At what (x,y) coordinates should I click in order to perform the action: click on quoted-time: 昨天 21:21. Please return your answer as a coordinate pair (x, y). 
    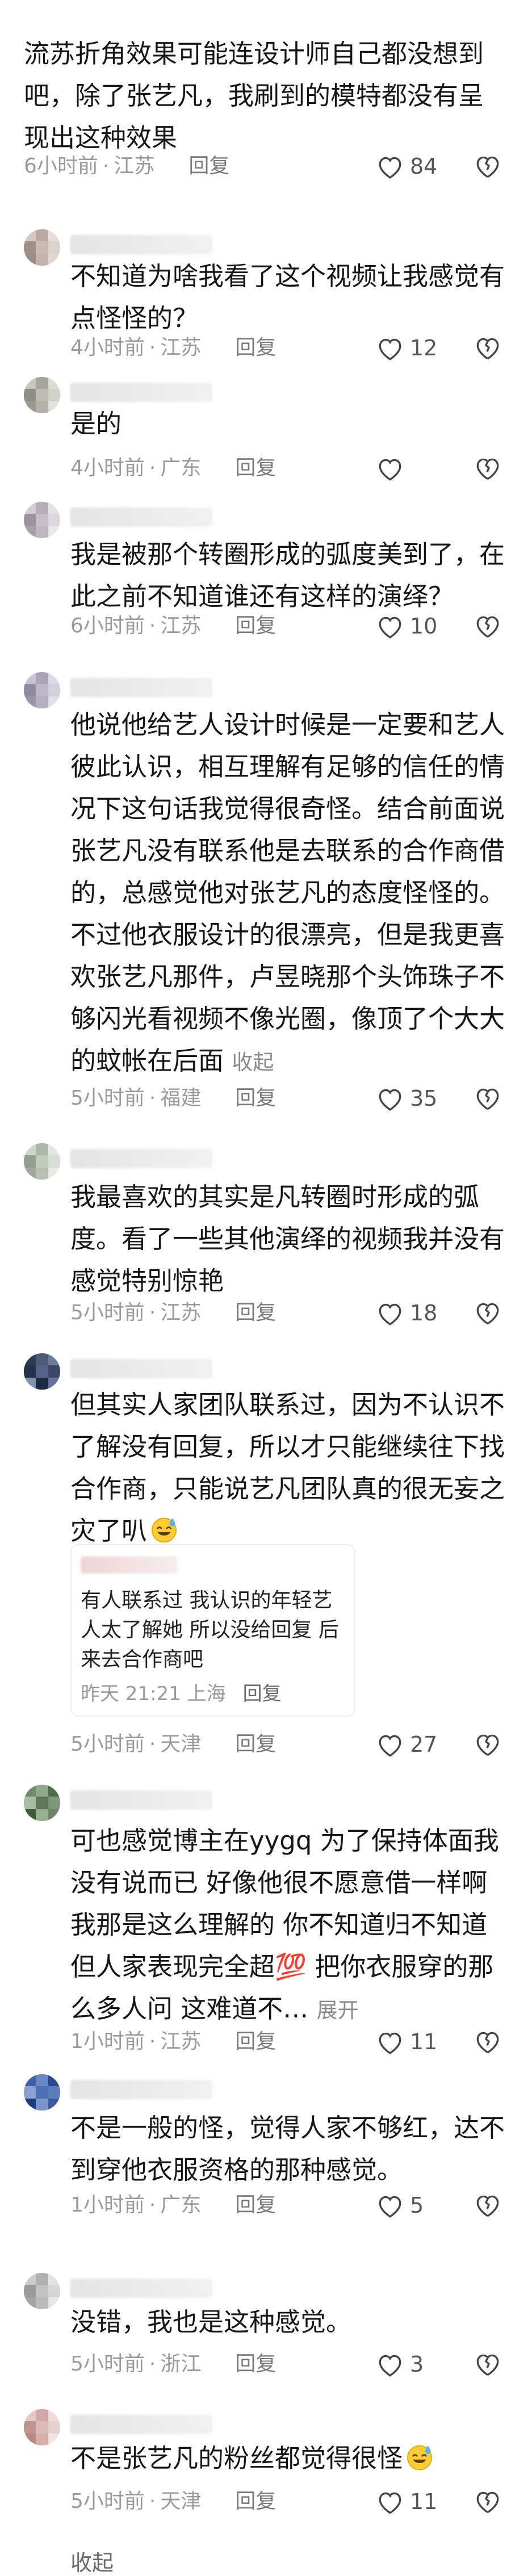
    Looking at the image, I should click on (131, 1694).